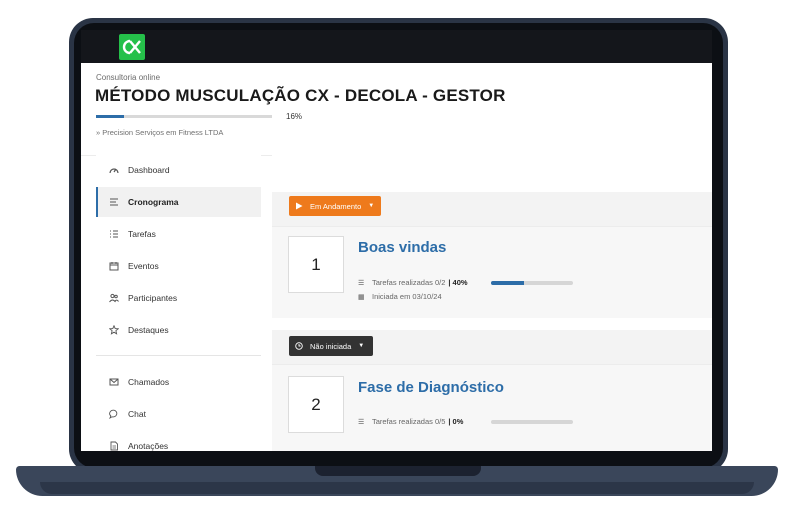 This screenshot has height=521, width=797. Describe the element at coordinates (114, 202) in the screenshot. I see `list-icon` at that location.